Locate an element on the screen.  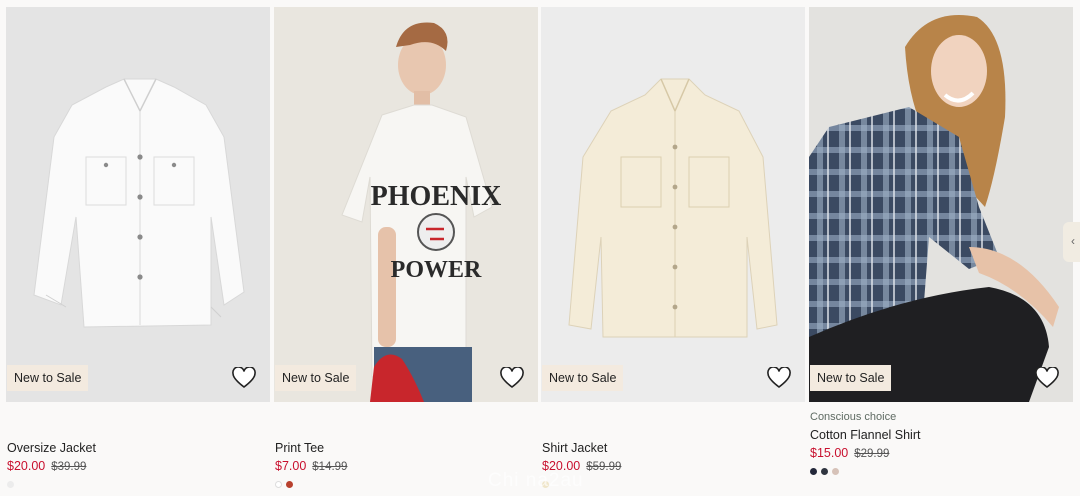
conscious-choice-label: Conscious choice is located at coordinates (940, 418).